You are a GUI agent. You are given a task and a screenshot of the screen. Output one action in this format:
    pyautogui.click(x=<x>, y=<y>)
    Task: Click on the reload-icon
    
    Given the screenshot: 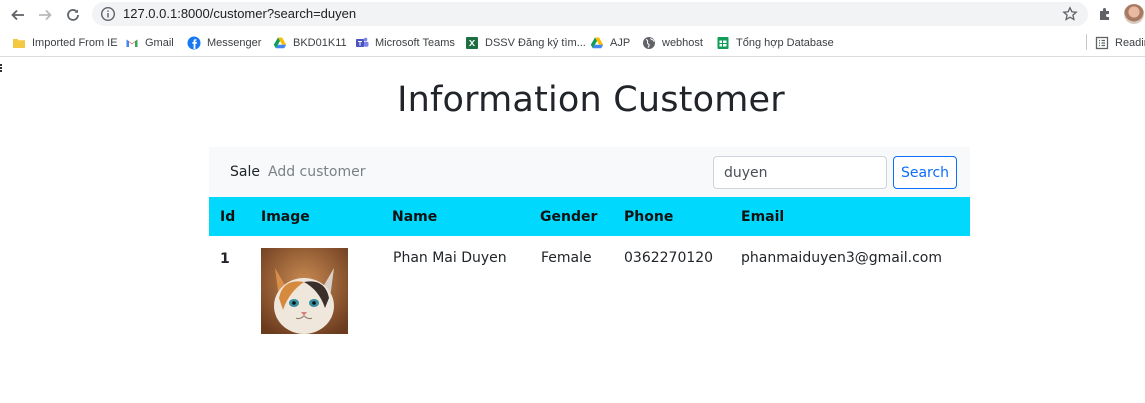 What is the action you would take?
    pyautogui.click(x=73, y=15)
    